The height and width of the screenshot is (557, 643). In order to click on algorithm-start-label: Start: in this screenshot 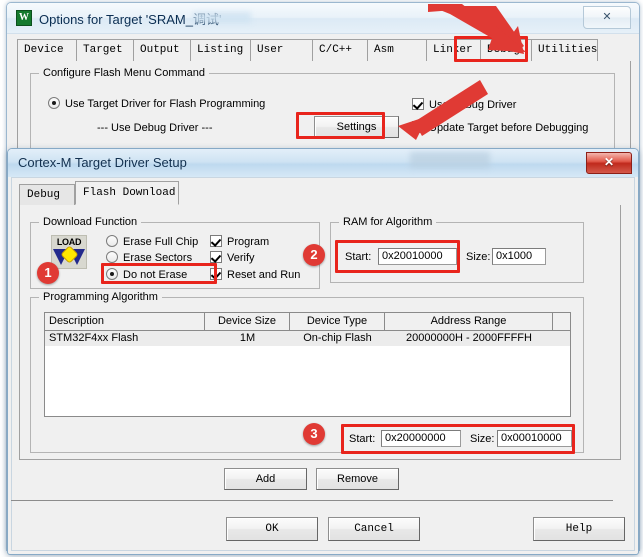, I will do `click(362, 439)`.